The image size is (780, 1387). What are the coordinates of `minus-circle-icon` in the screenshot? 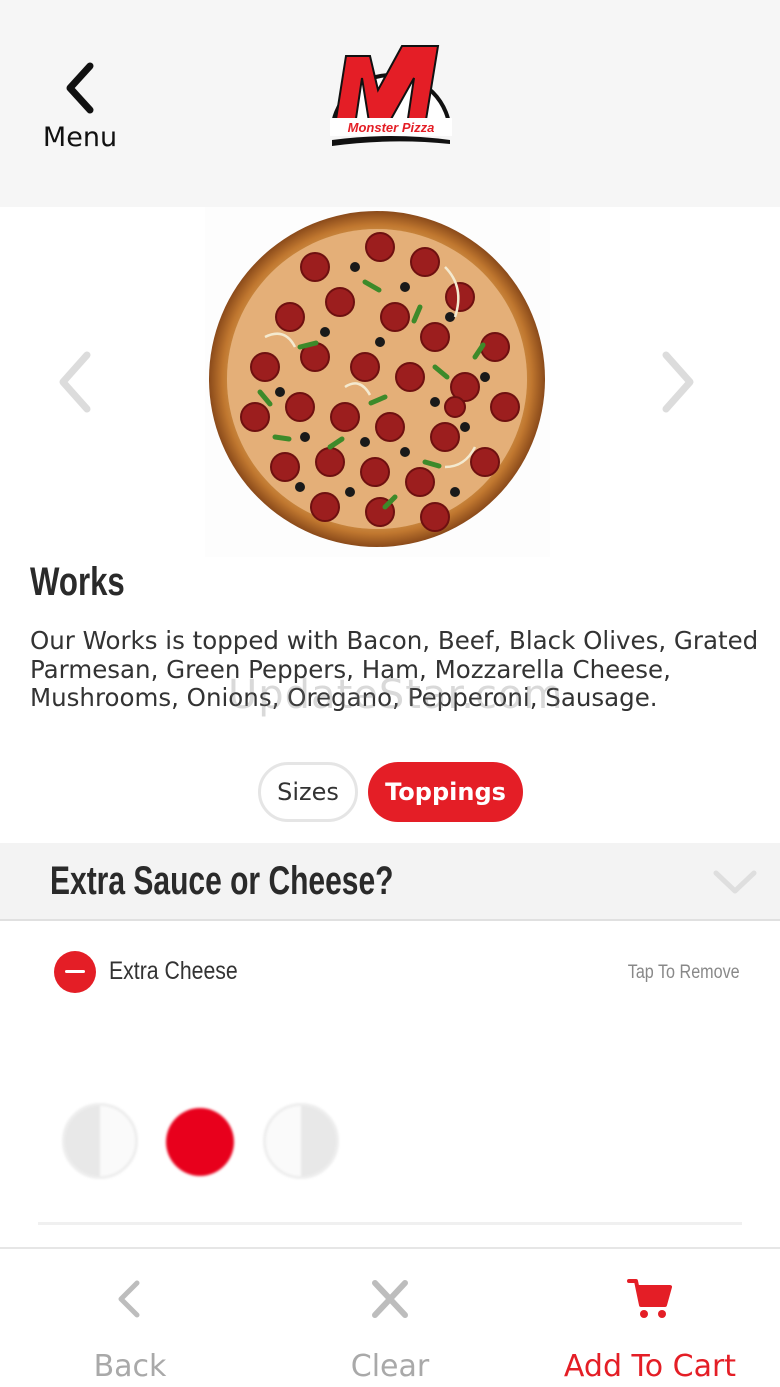 It's located at (75, 972).